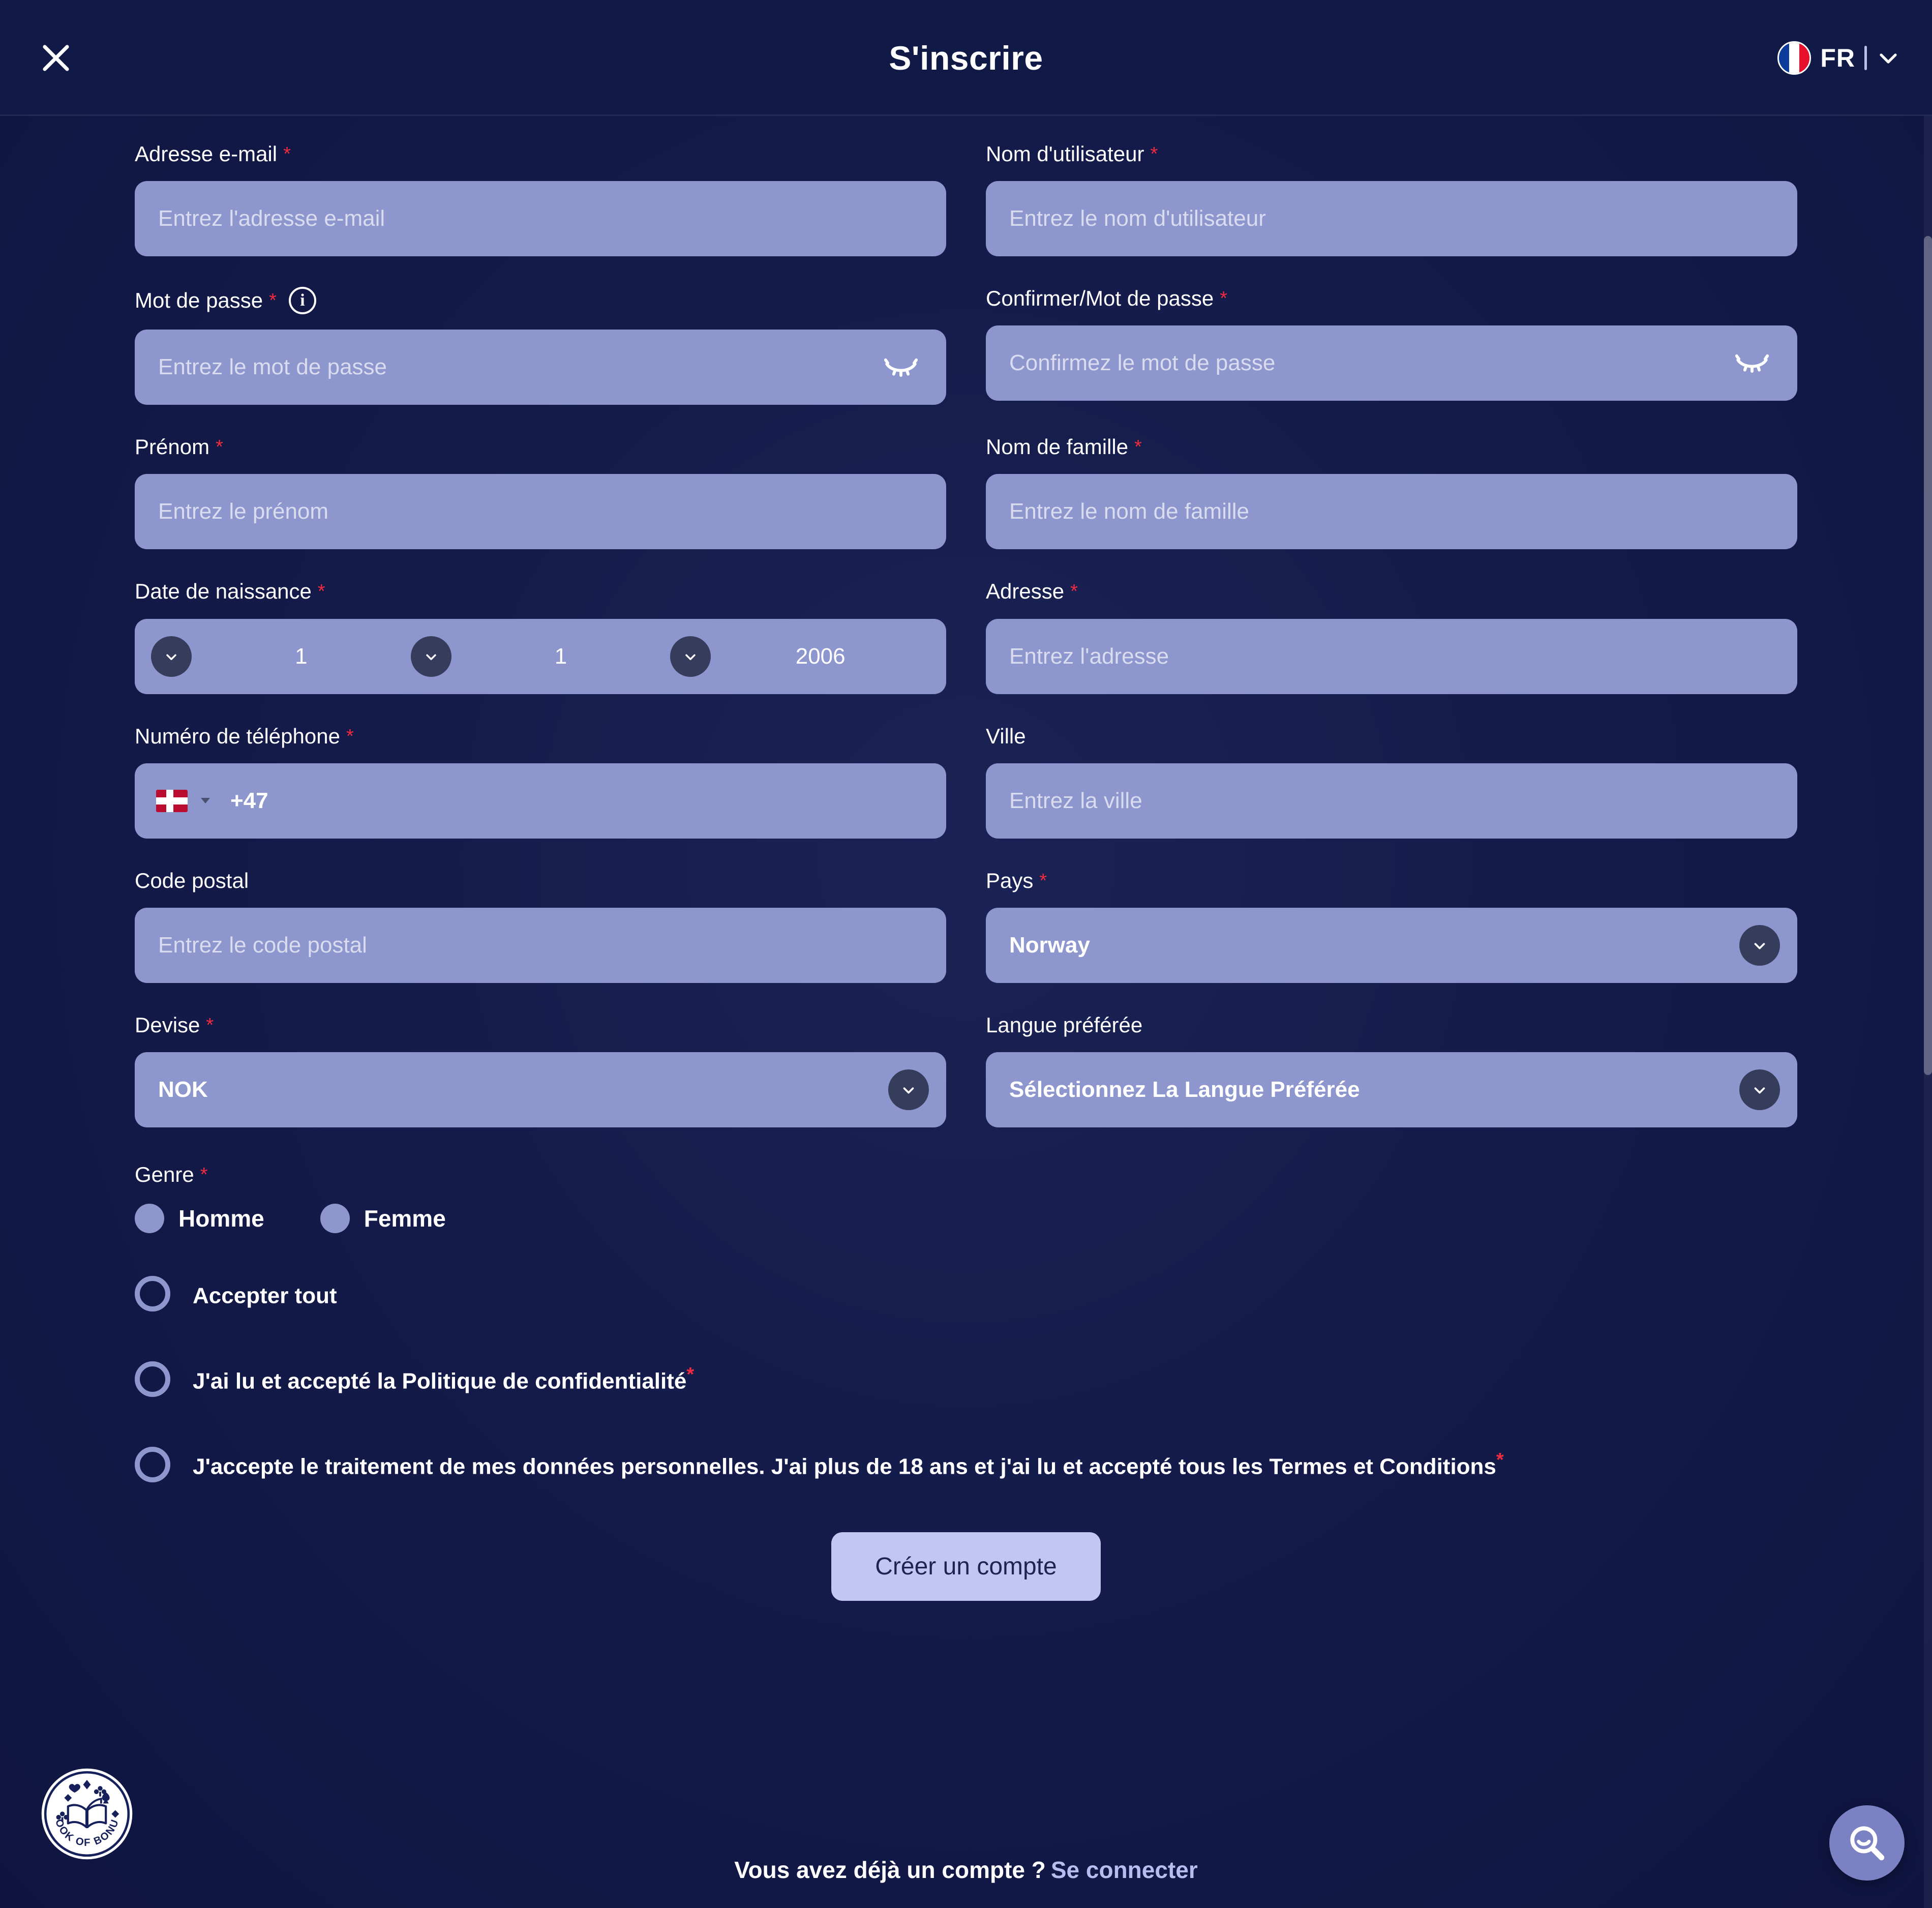 The image size is (1932, 1908). What do you see at coordinates (1392, 363) in the screenshot?
I see `confirm-password-field: Confirmez le mot de passe` at bounding box center [1392, 363].